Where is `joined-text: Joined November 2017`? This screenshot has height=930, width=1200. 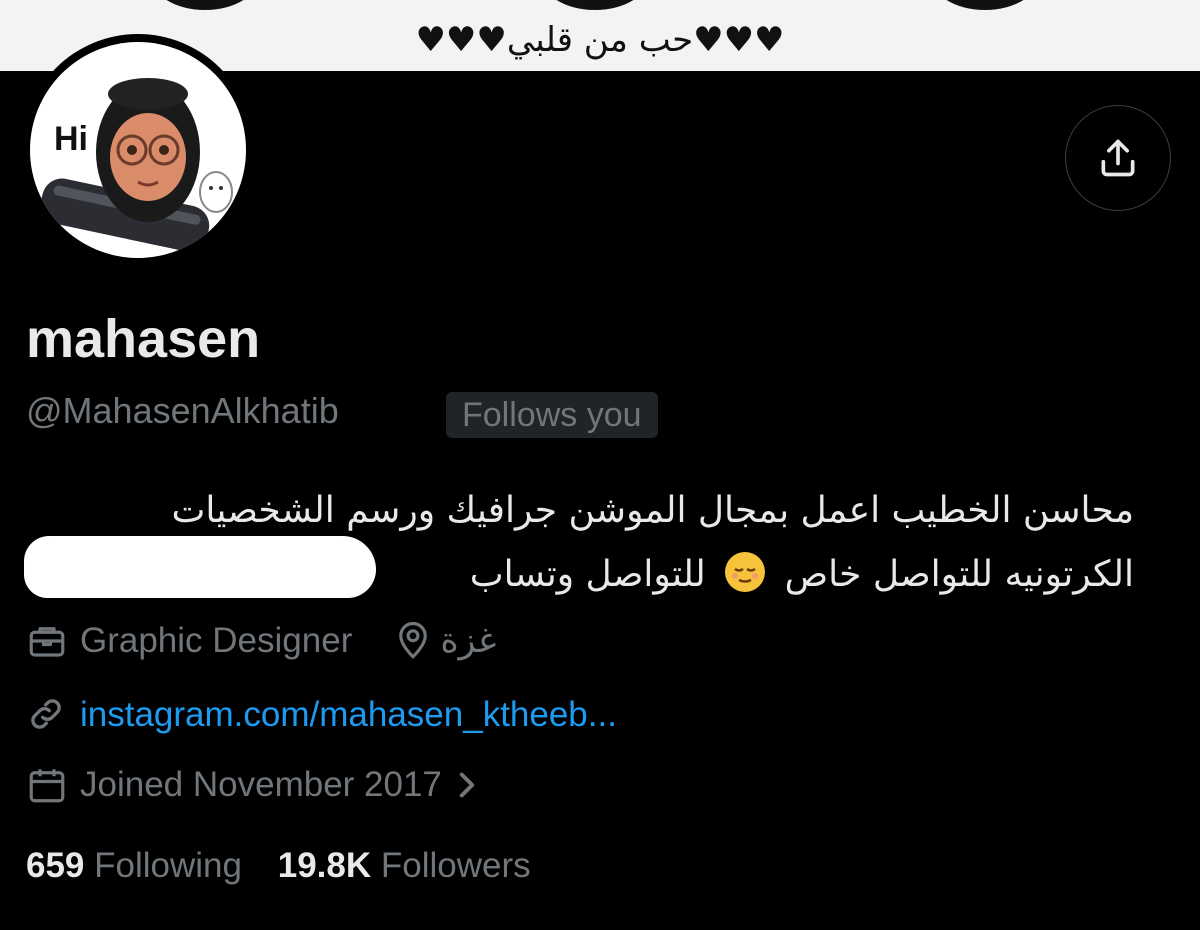
joined-text: Joined November 2017 is located at coordinates (261, 784).